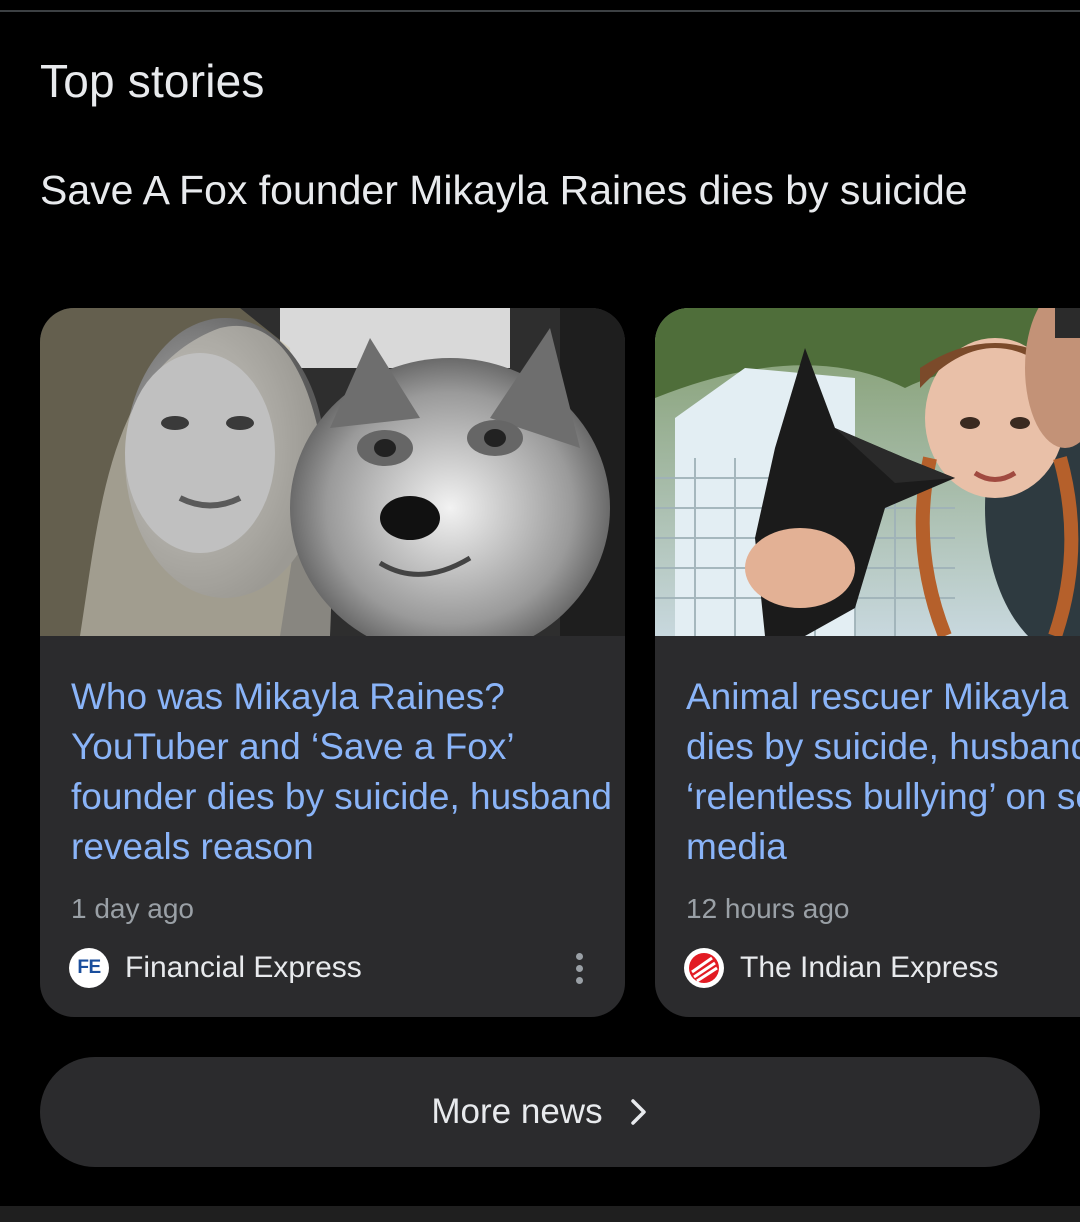 The image size is (1080, 1222). I want to click on story-timestamp: 12 hours ago, so click(768, 908).